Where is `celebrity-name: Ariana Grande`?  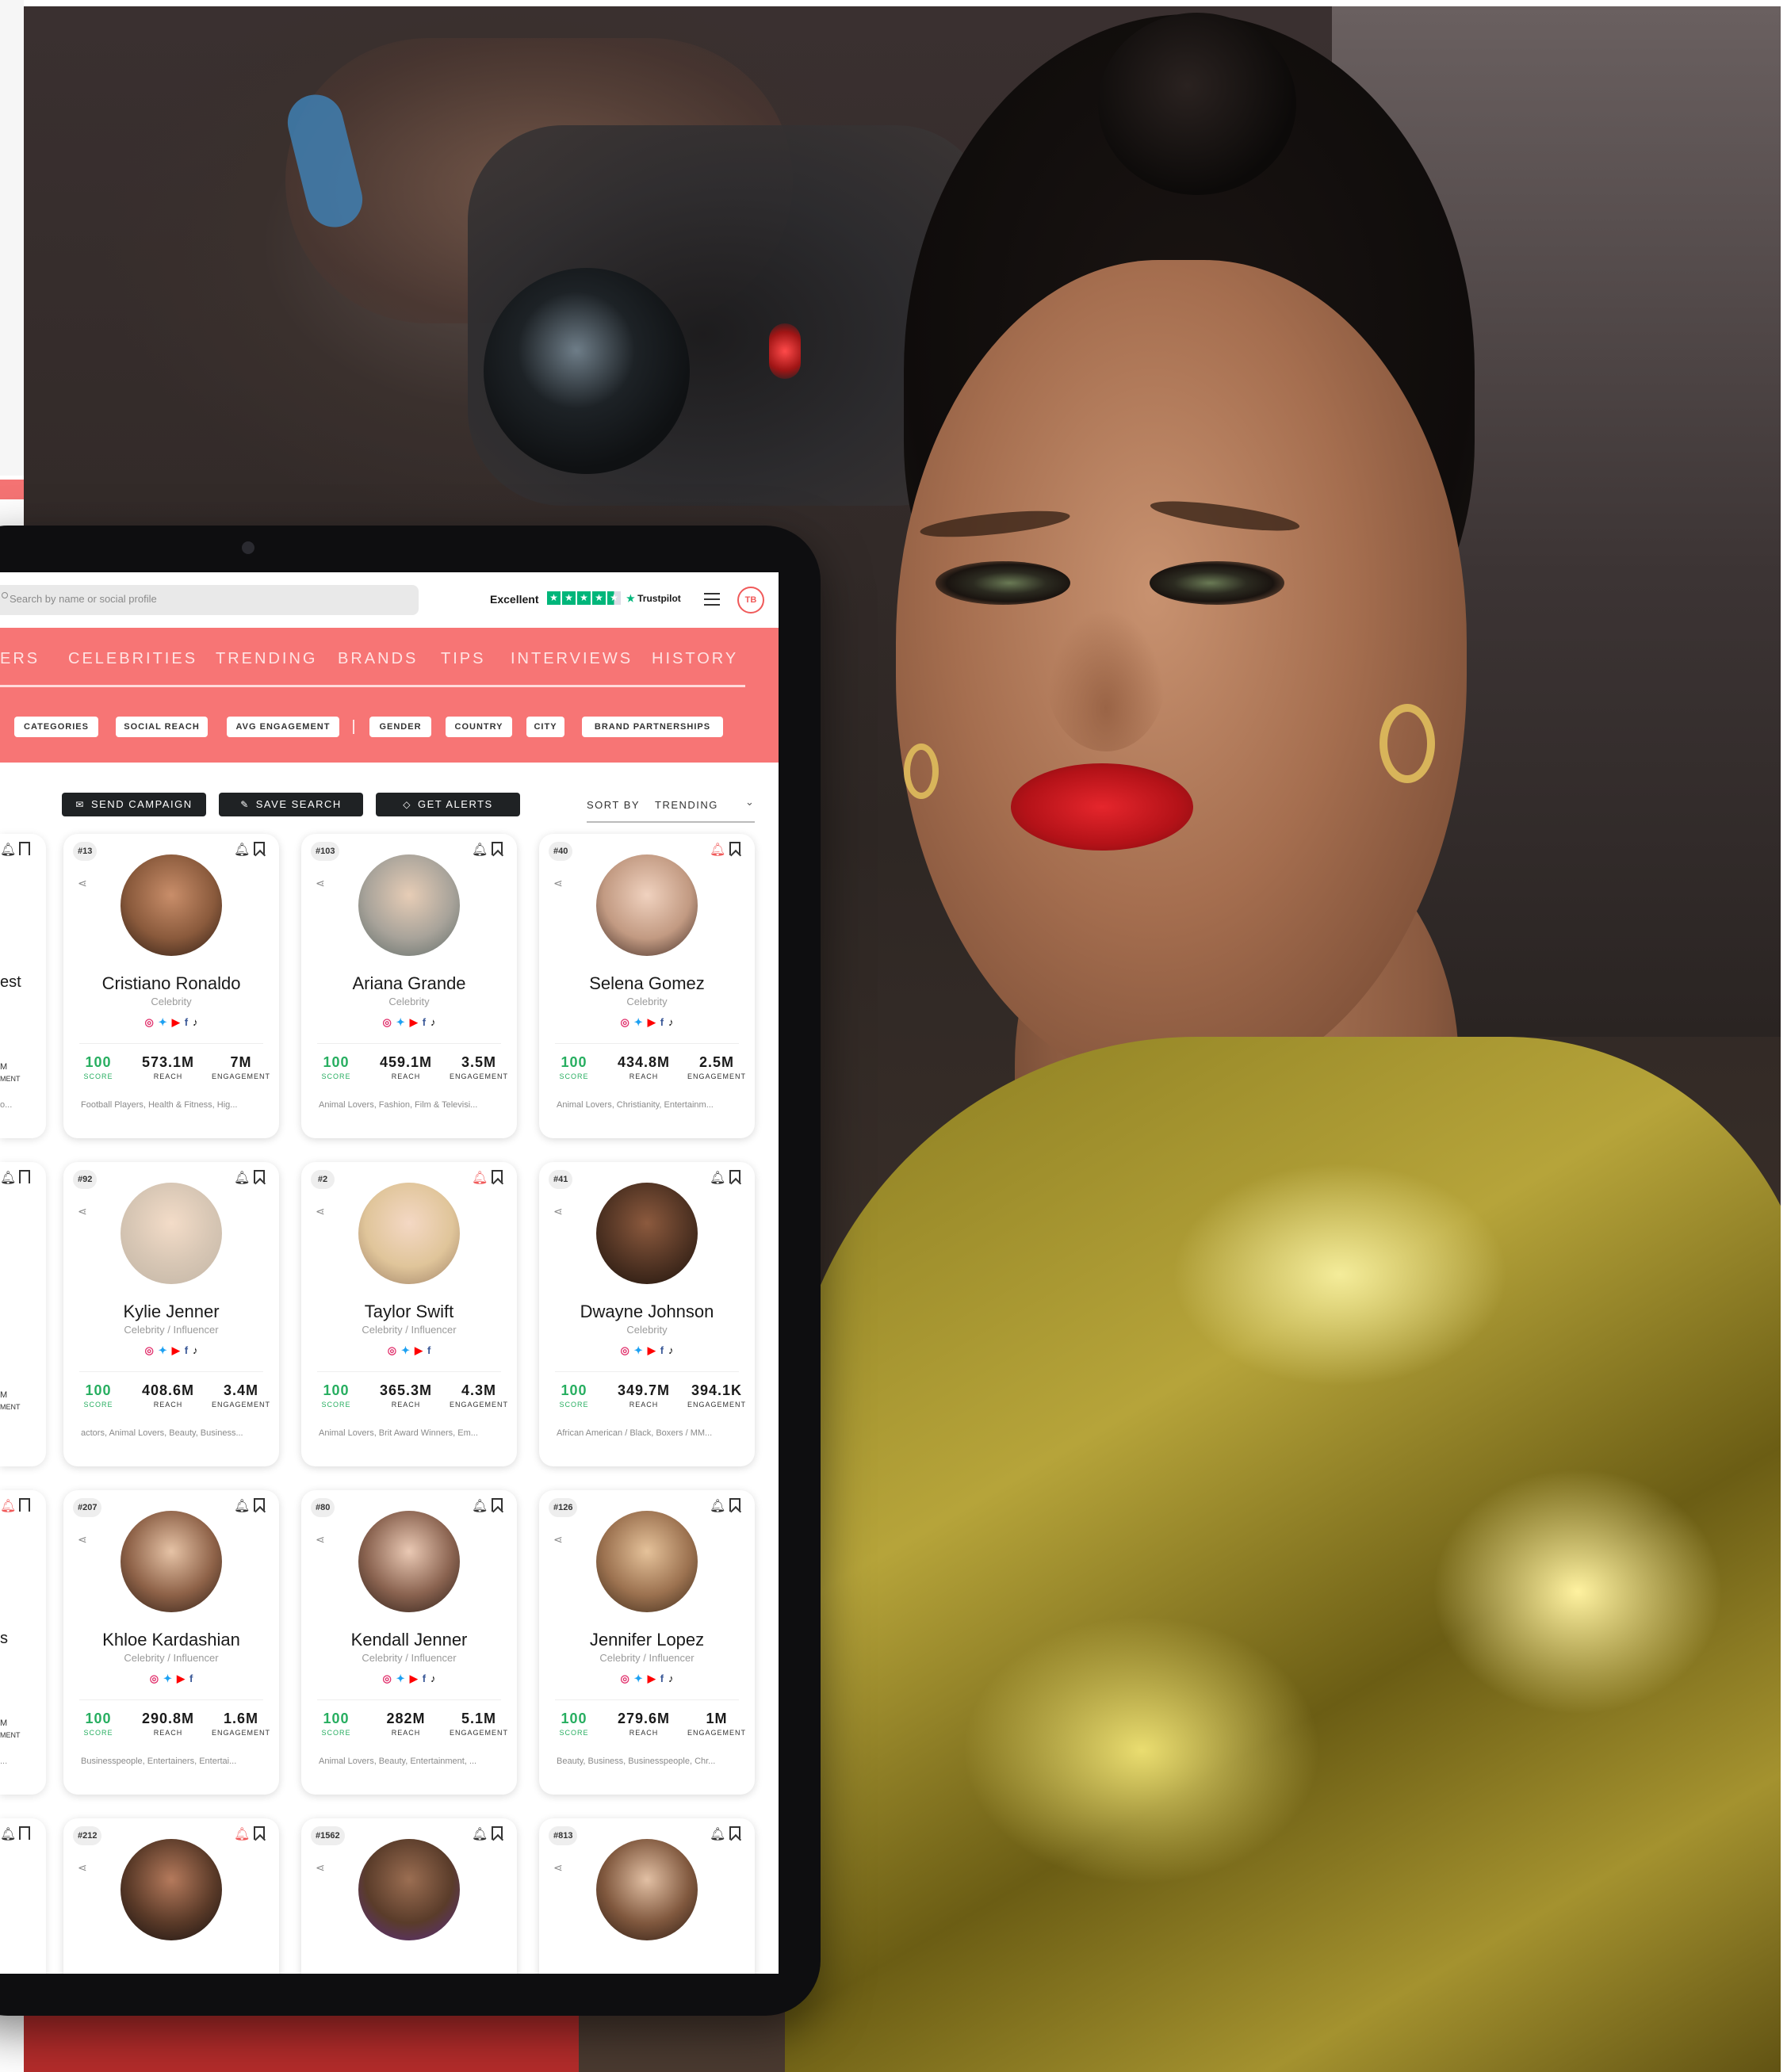
celebrity-name: Ariana Grande is located at coordinates (409, 983).